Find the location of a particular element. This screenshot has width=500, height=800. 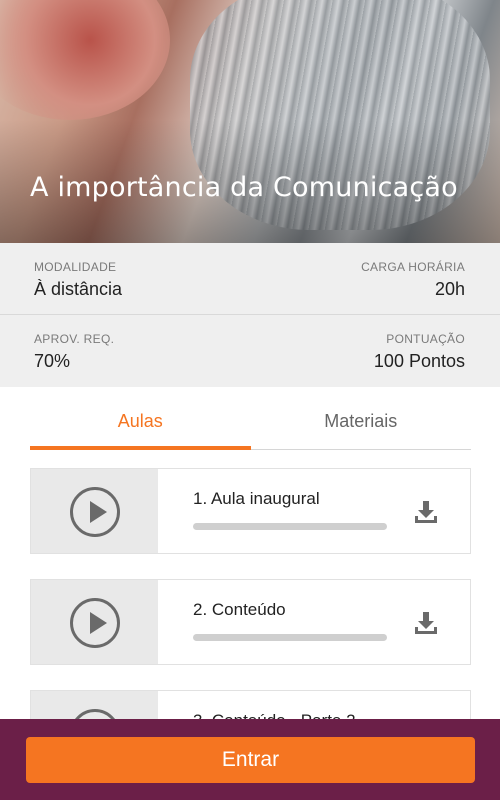

tab-aulas: Aulas is located at coordinates (140, 424).